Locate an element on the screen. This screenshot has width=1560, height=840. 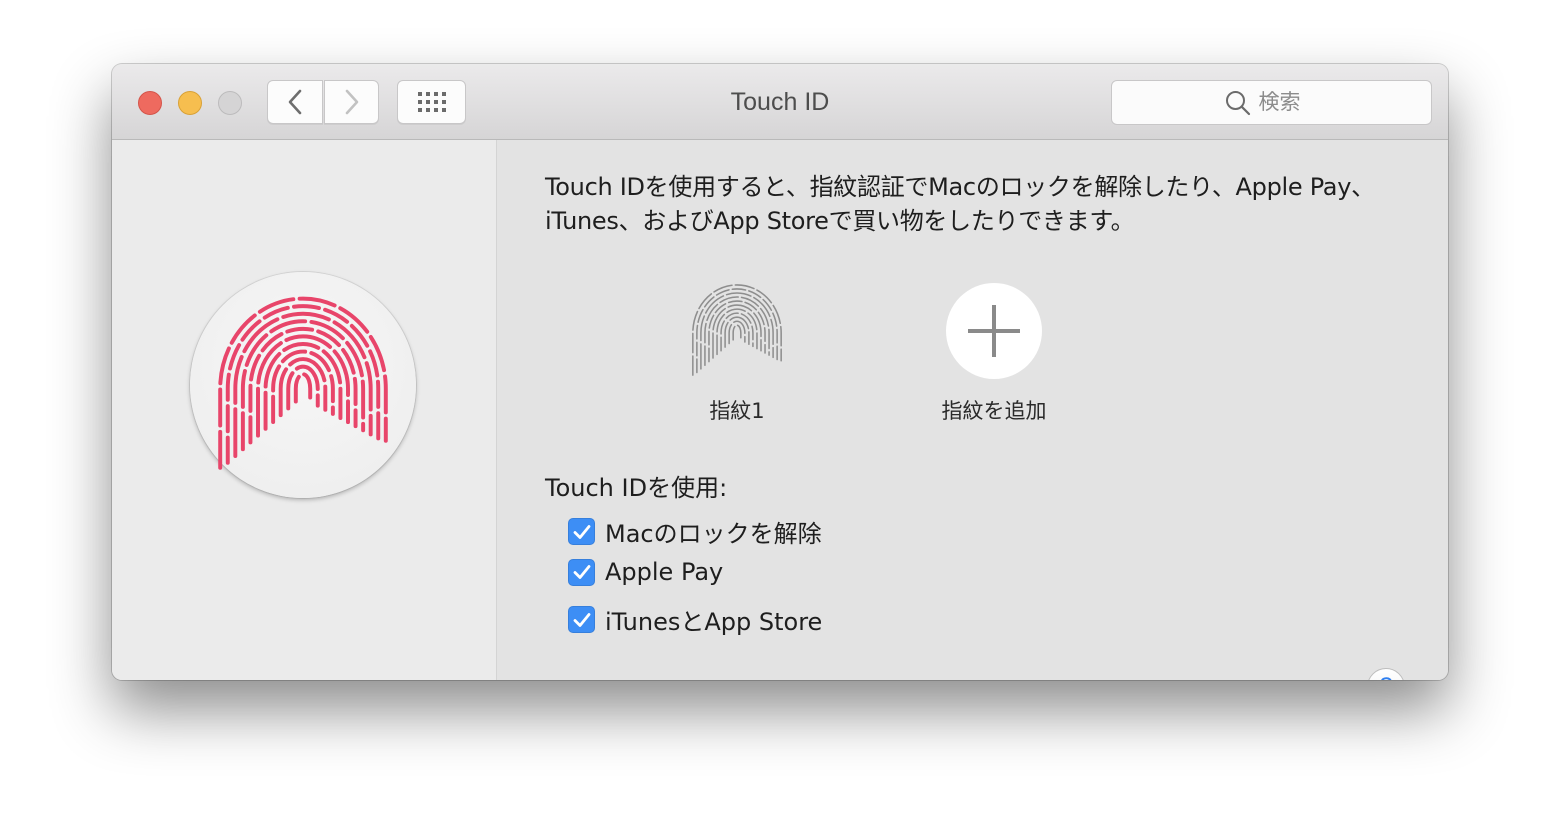
checkbox-apple-pay is located at coordinates (581, 572).